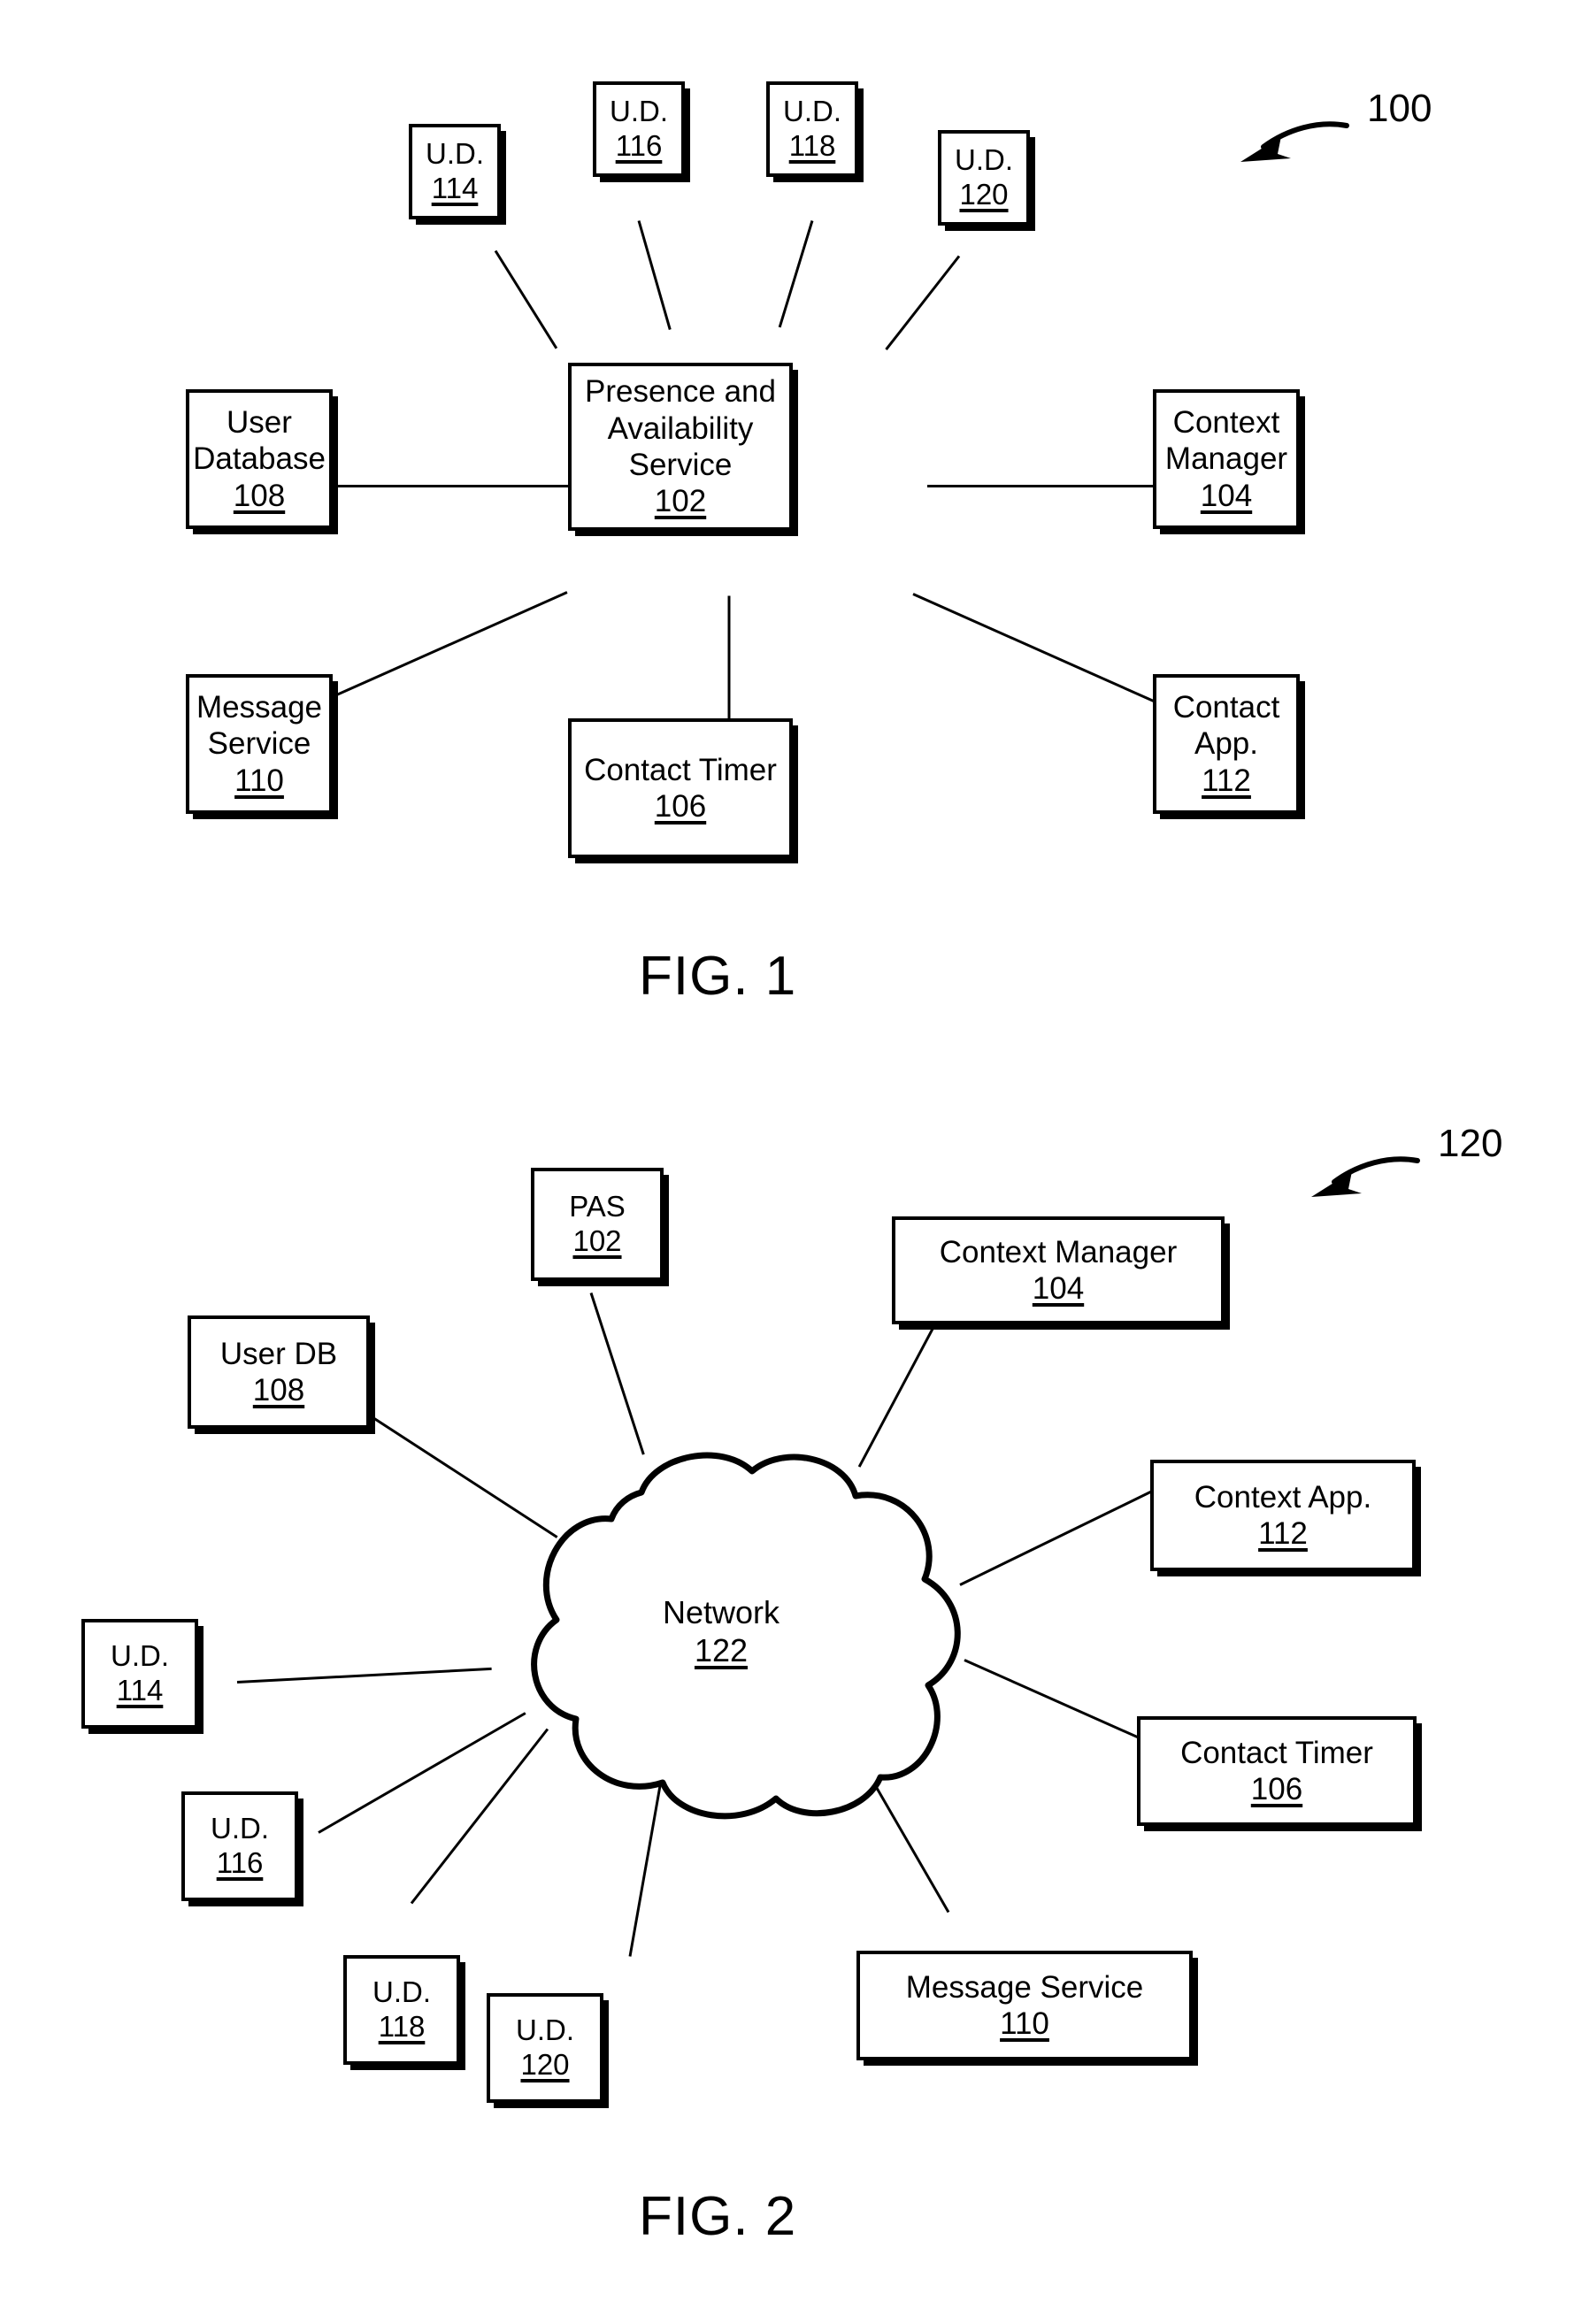 This screenshot has height=2324, width=1582. Describe the element at coordinates (598, 1206) in the screenshot. I see `node-title: PAS` at that location.